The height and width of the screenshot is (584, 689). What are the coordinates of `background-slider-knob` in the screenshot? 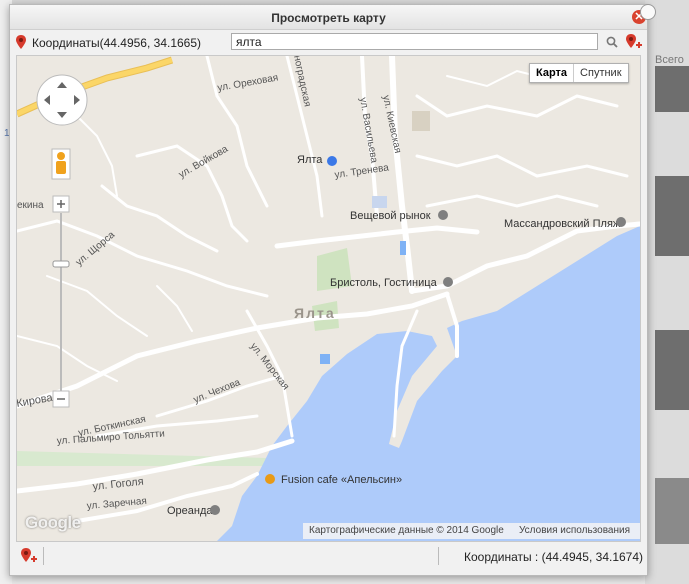 It's located at (648, 12).